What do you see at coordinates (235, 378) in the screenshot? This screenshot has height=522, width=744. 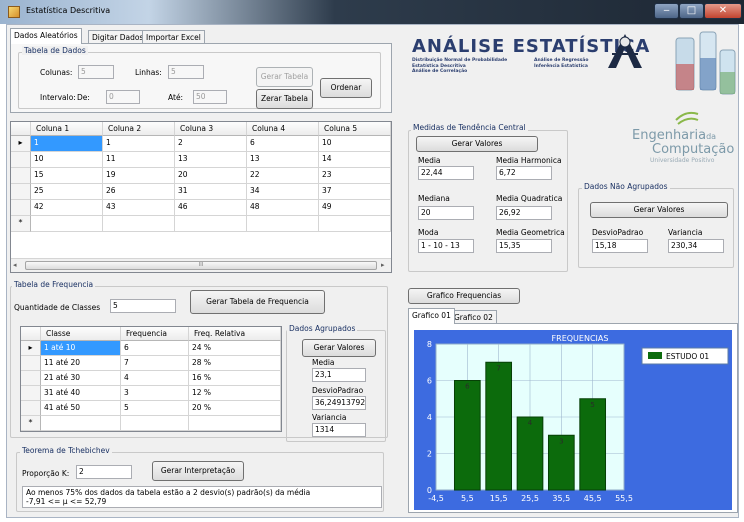 I see `freq-cell: 16 %` at bounding box center [235, 378].